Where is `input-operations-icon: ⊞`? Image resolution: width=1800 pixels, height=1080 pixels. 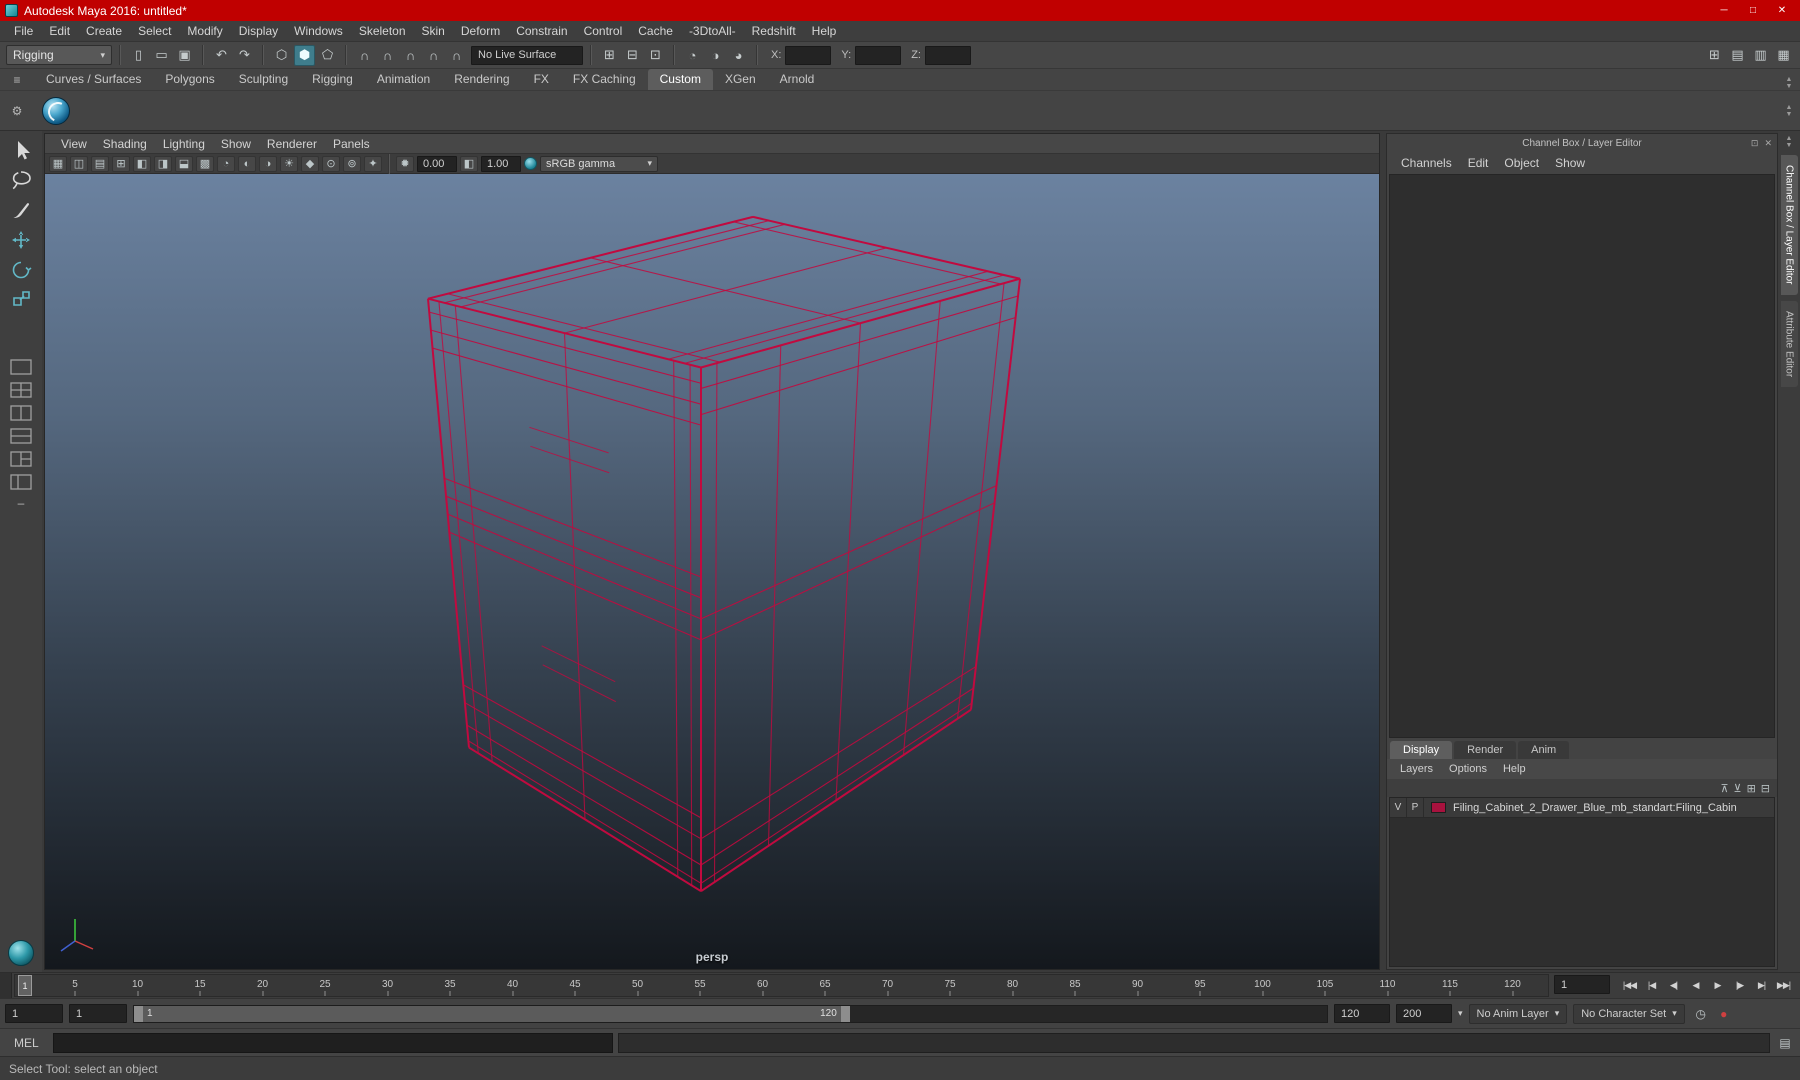 input-operations-icon: ⊞ is located at coordinates (609, 55).